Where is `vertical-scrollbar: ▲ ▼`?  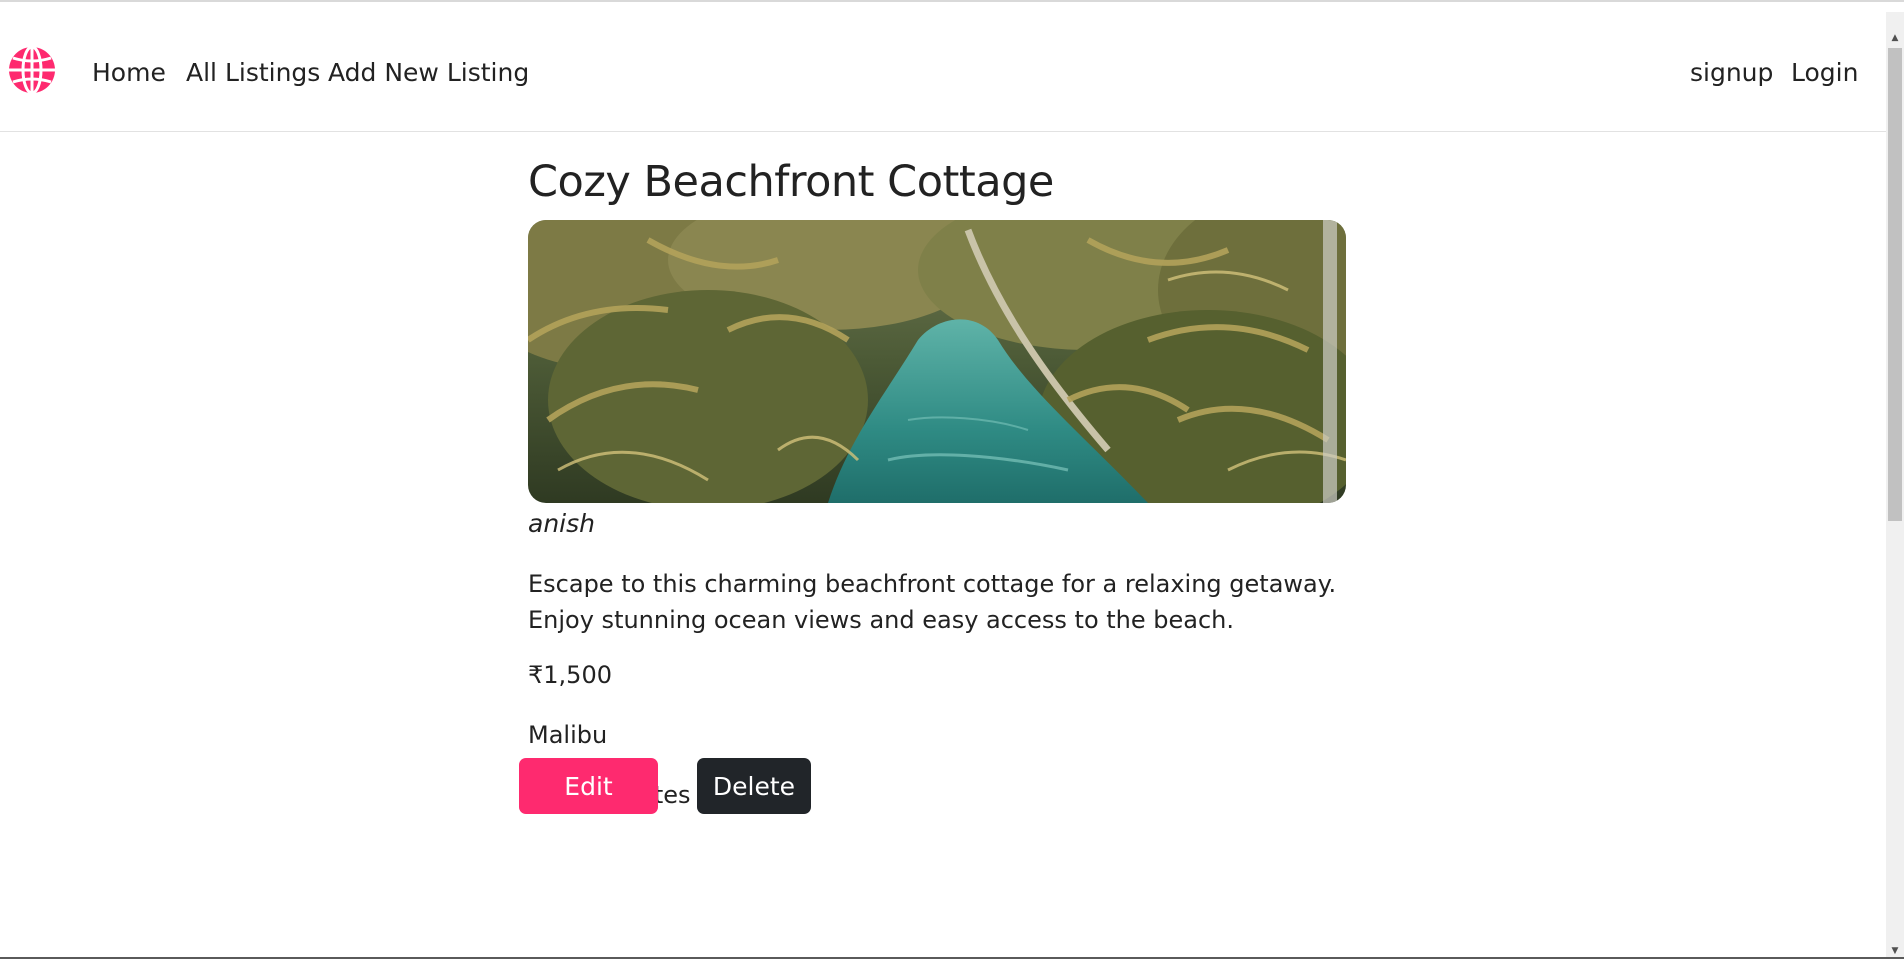
vertical-scrollbar: ▲ ▼ is located at coordinates (1895, 484).